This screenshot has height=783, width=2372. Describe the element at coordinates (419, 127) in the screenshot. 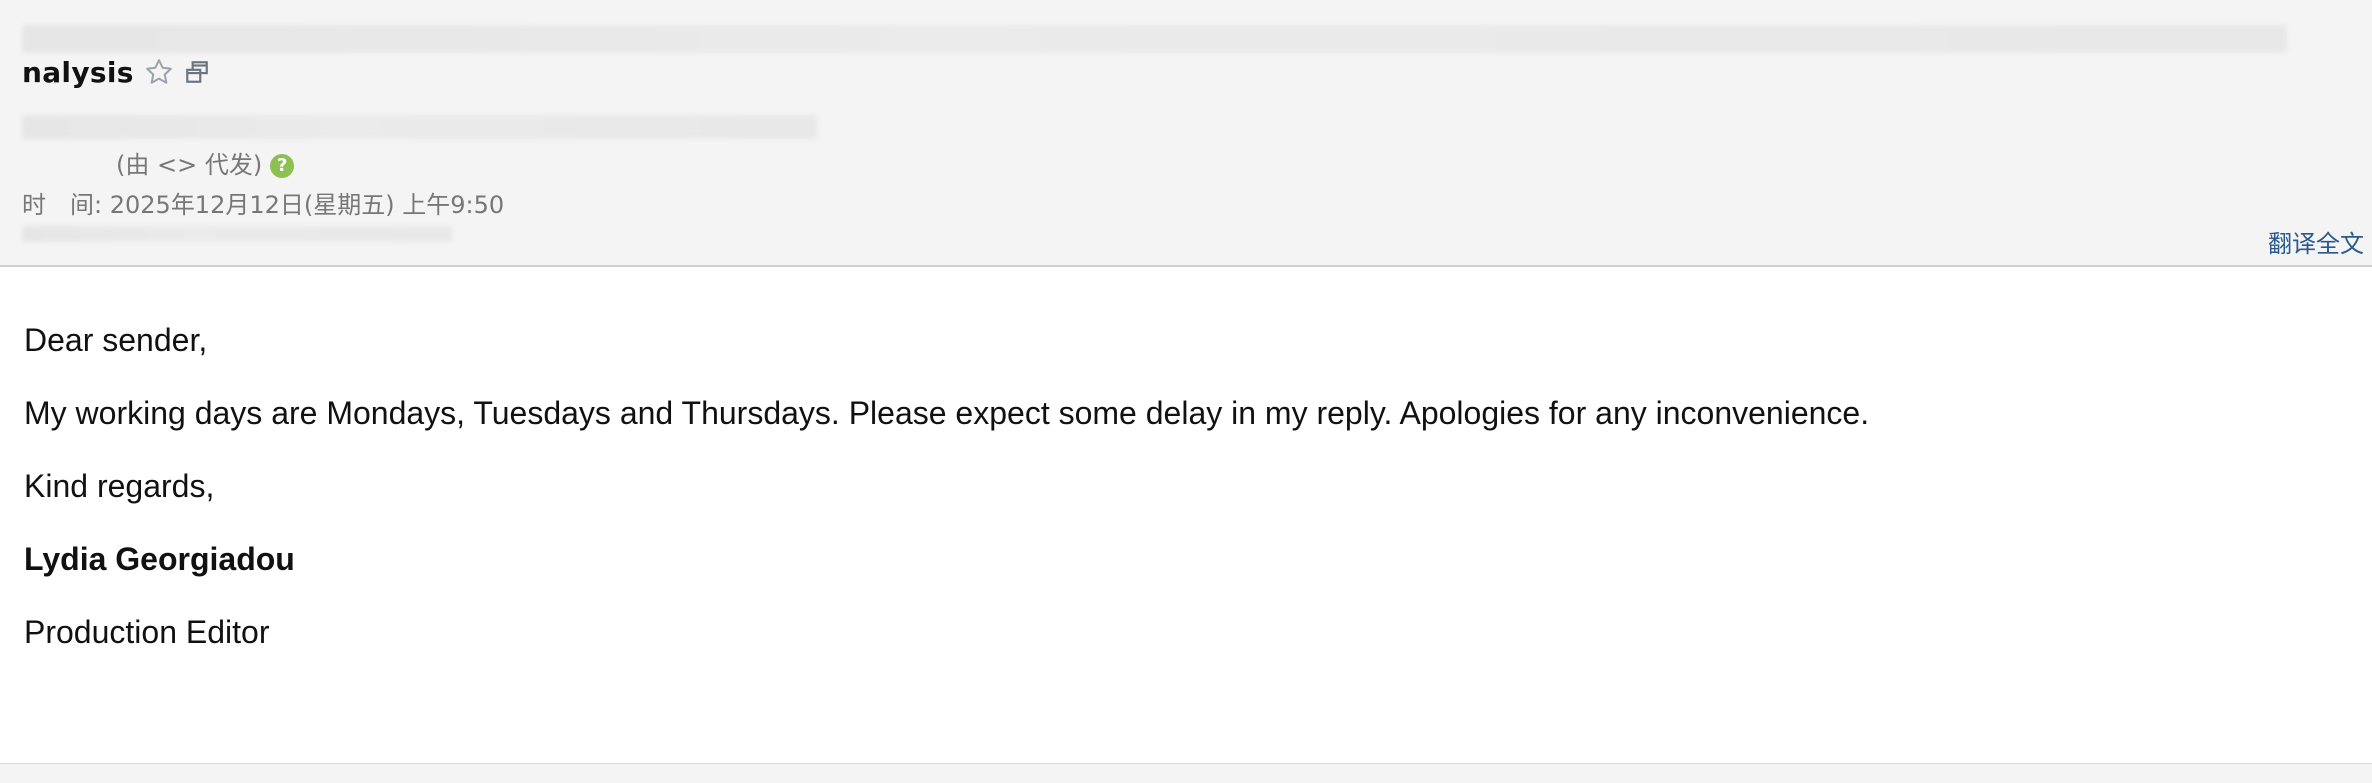

I see `redacted-sender` at that location.